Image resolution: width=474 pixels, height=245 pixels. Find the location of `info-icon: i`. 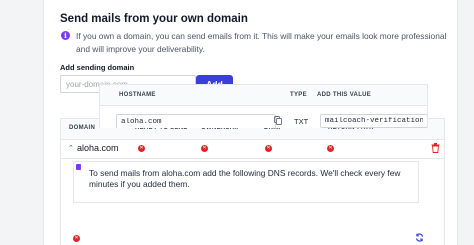

info-icon: i is located at coordinates (65, 35).